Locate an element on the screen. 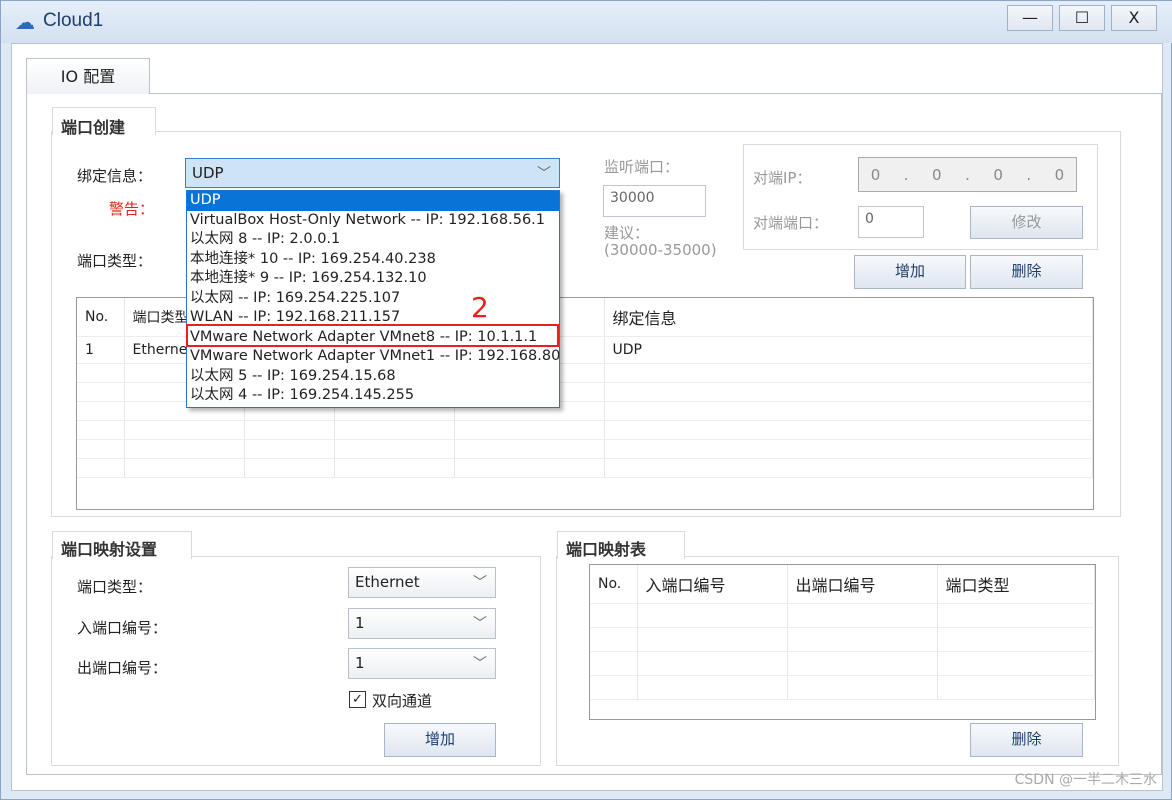  add-mapping-button: 增加 is located at coordinates (440, 740).